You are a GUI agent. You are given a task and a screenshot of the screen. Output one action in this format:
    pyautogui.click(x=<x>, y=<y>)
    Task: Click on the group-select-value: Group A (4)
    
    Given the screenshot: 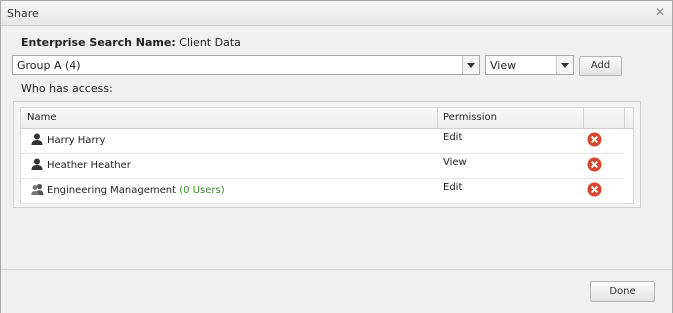 What is the action you would take?
    pyautogui.click(x=49, y=65)
    